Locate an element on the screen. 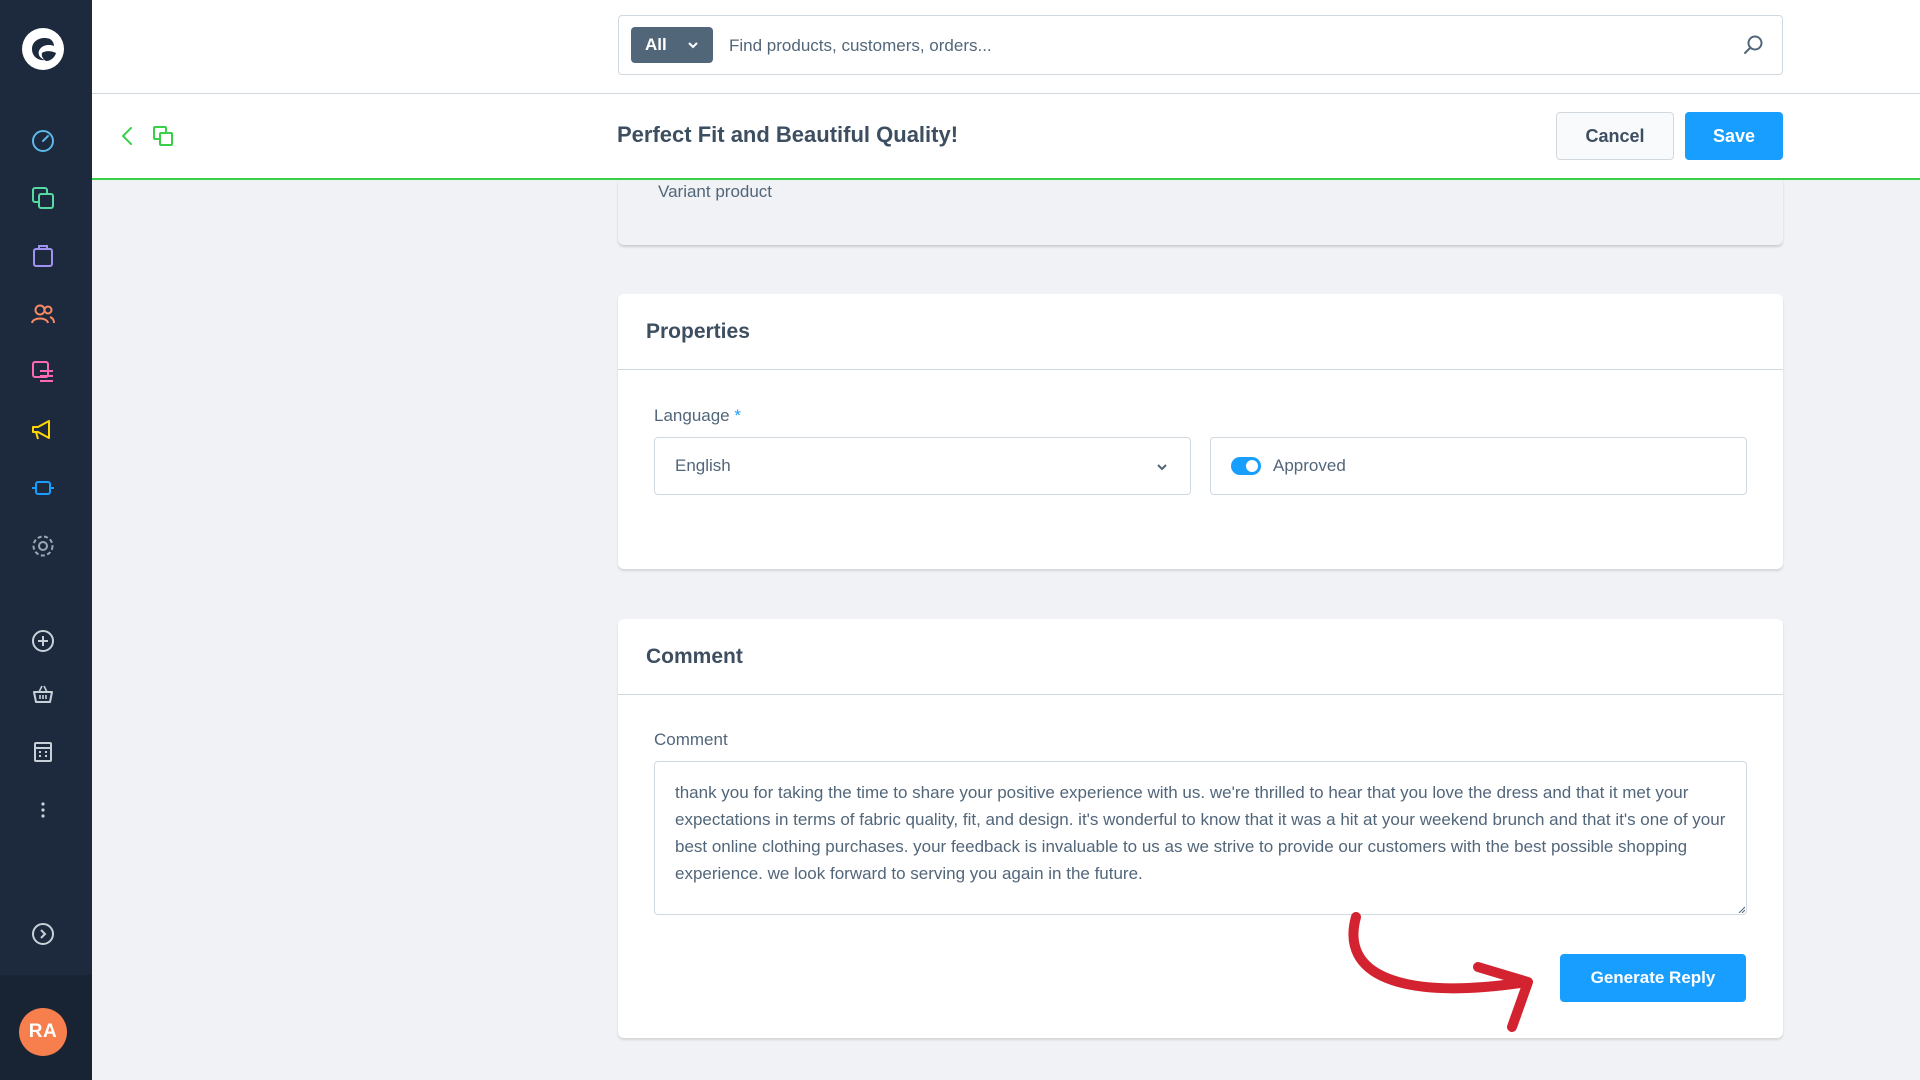 Image resolution: width=1920 pixels, height=1080 pixels. product-card-bottom: Variant product is located at coordinates (1200, 212).